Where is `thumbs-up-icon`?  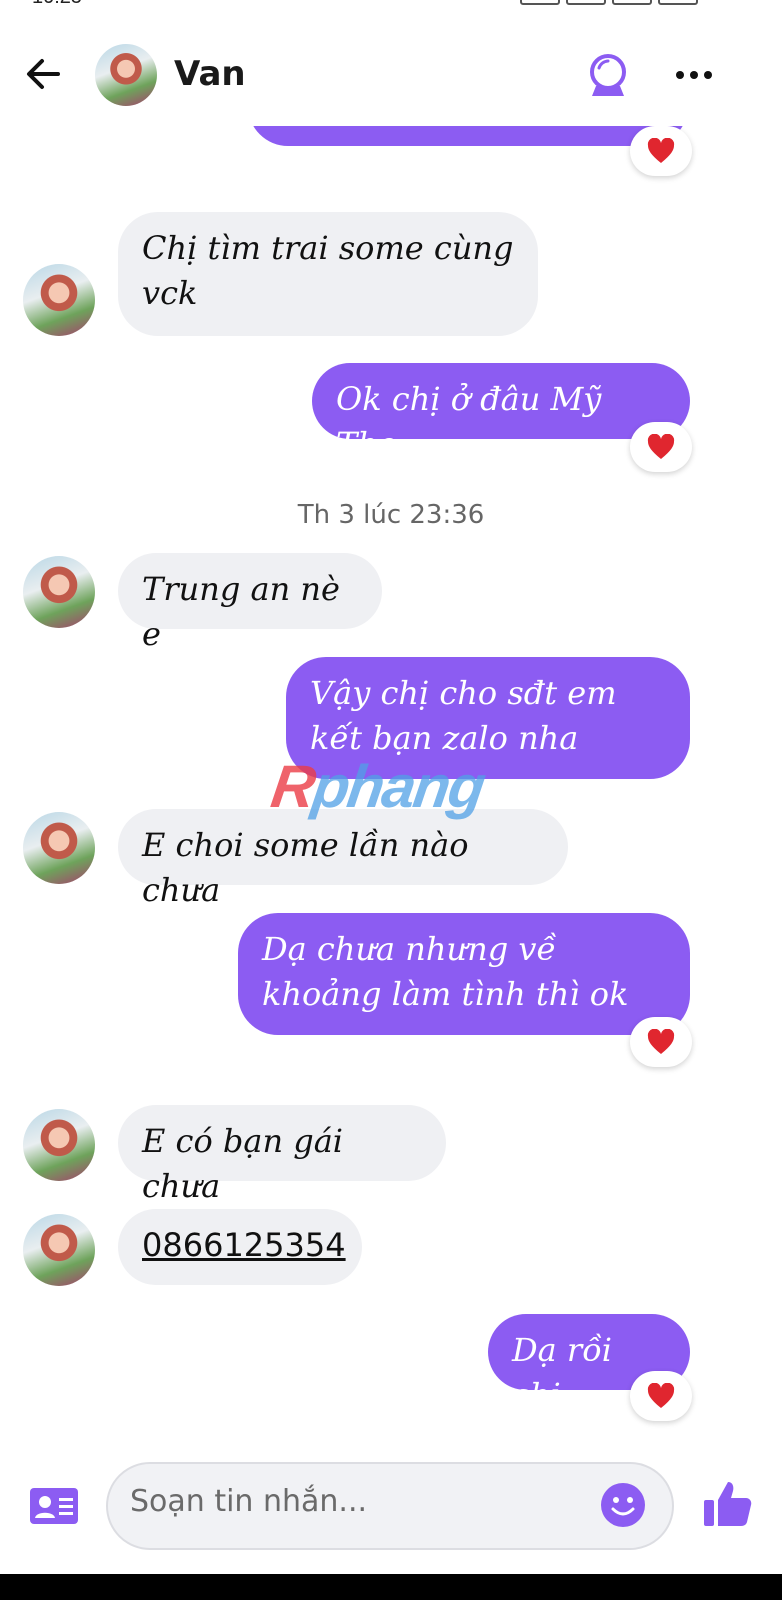
thumbs-up-icon is located at coordinates (728, 1504).